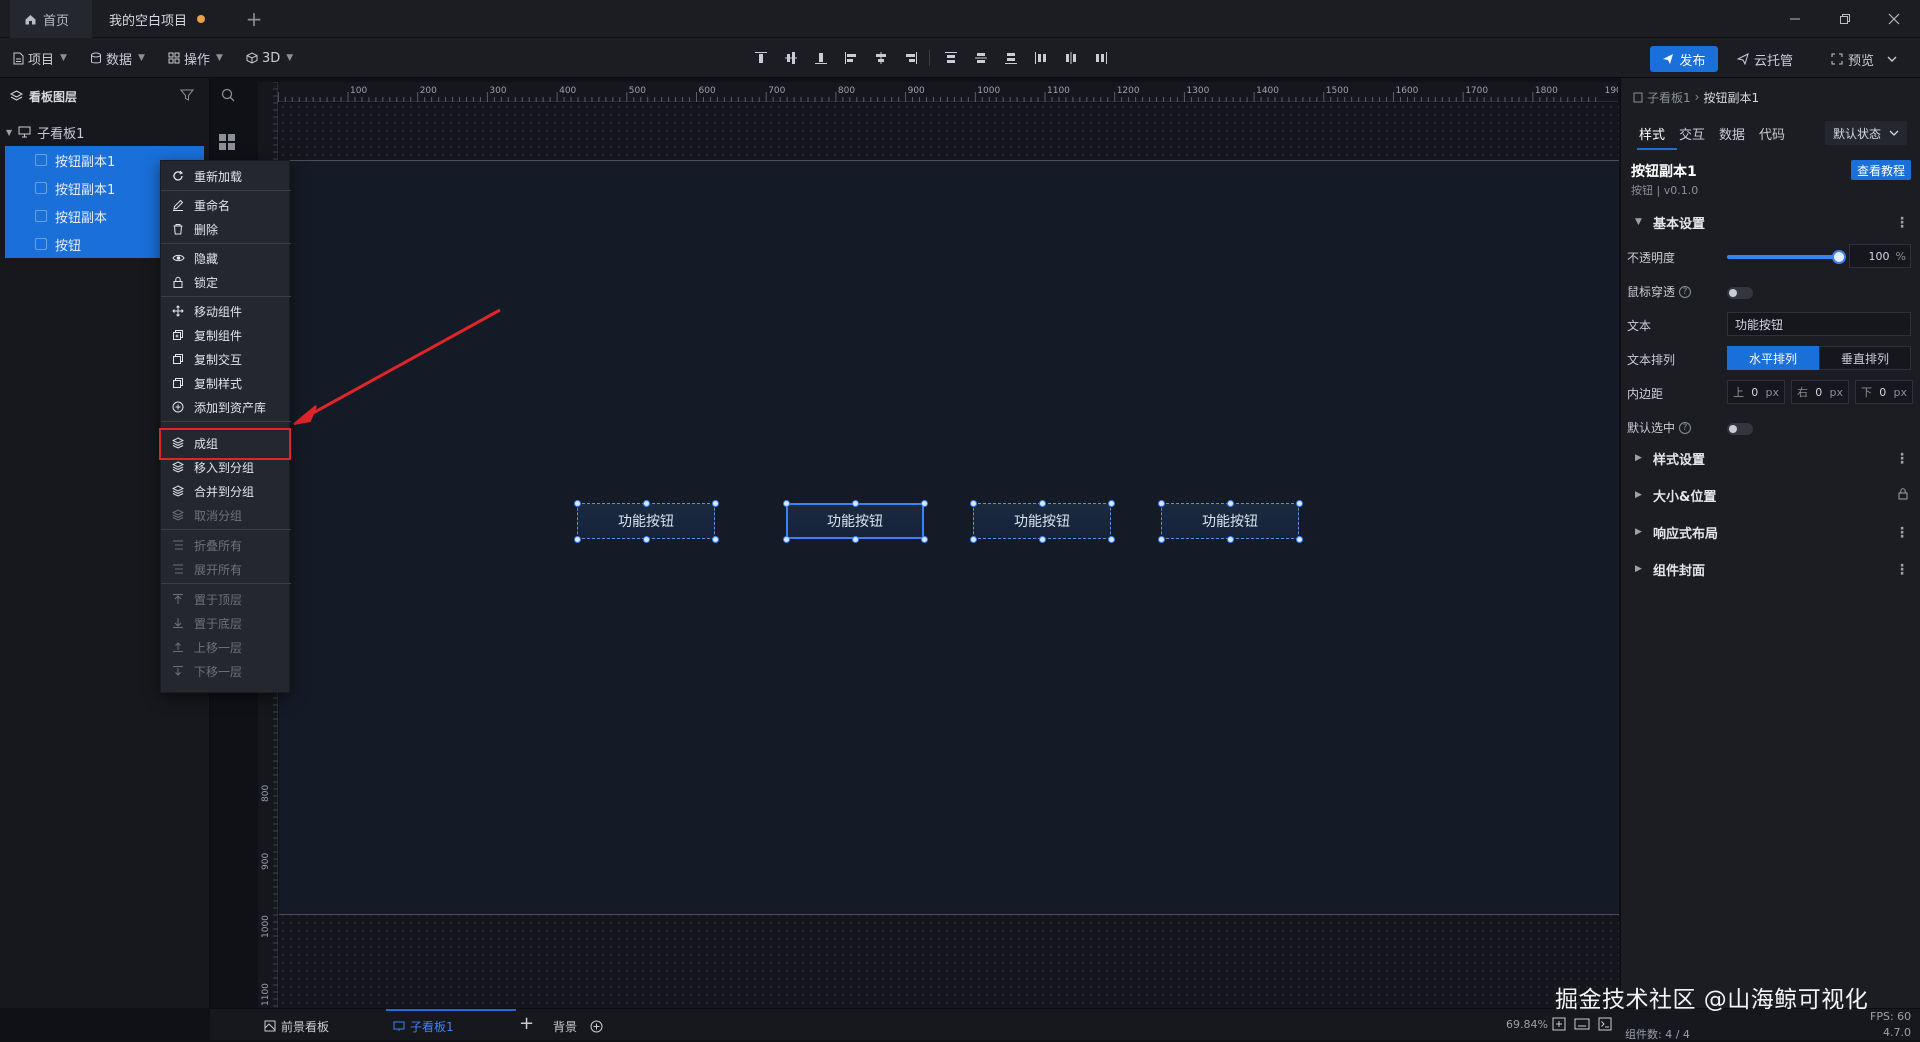 This screenshot has height=1042, width=1920. I want to click on section-style-settings: ▶ 样式设置 ⋮, so click(1770, 458).